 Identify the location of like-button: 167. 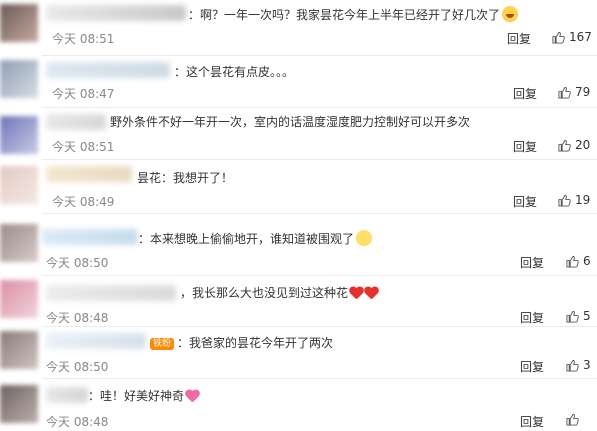
(572, 37).